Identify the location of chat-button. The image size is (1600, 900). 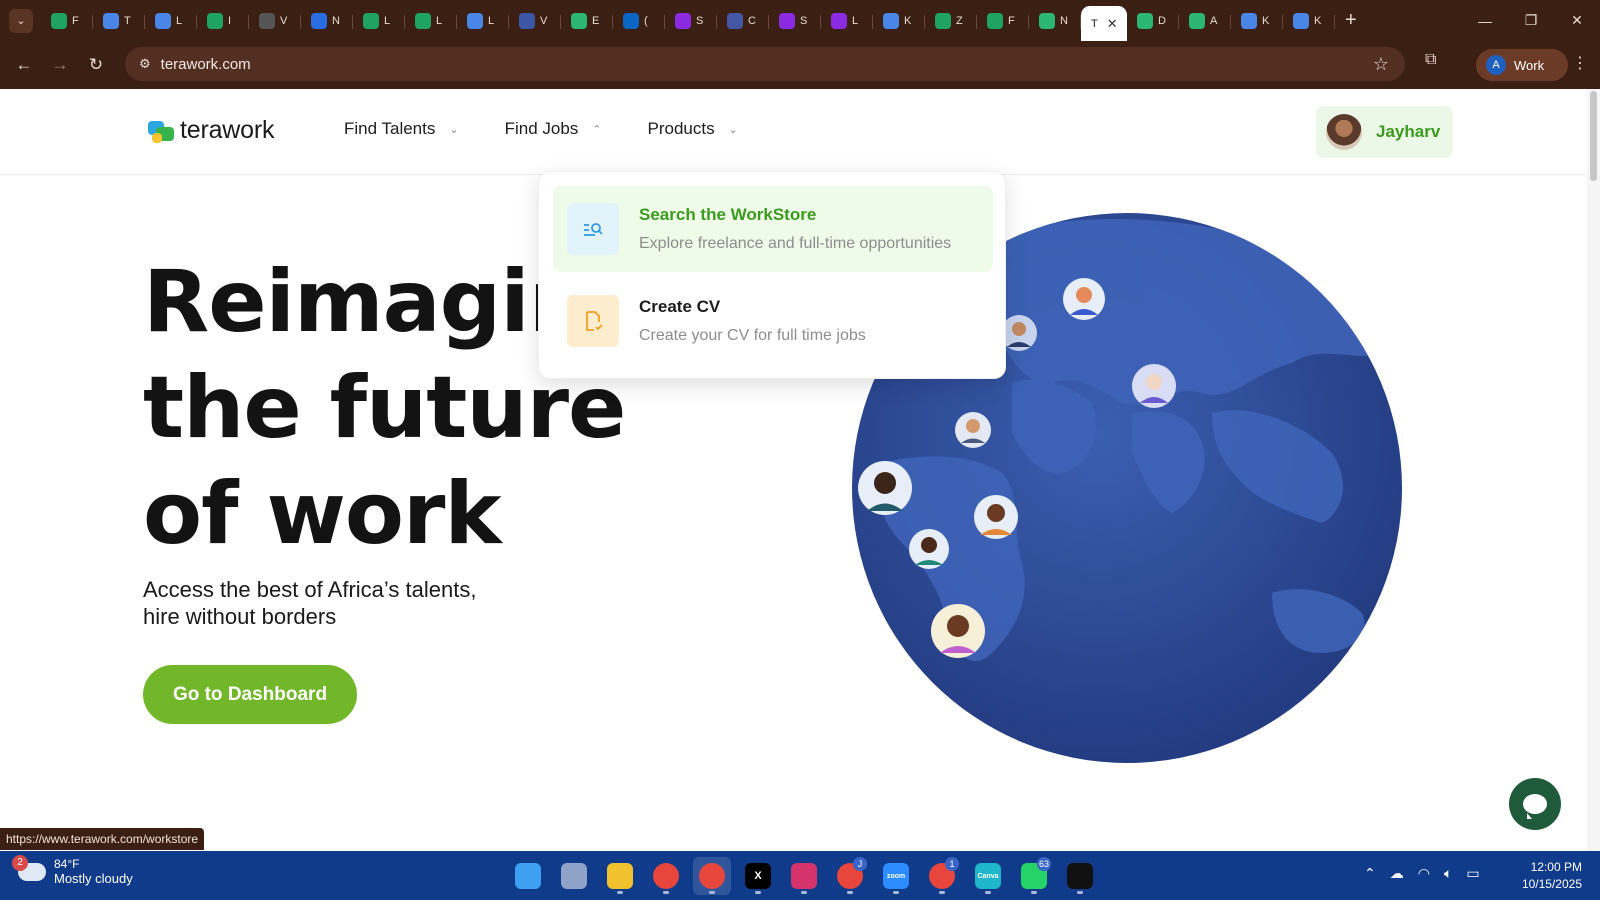
(1535, 804).